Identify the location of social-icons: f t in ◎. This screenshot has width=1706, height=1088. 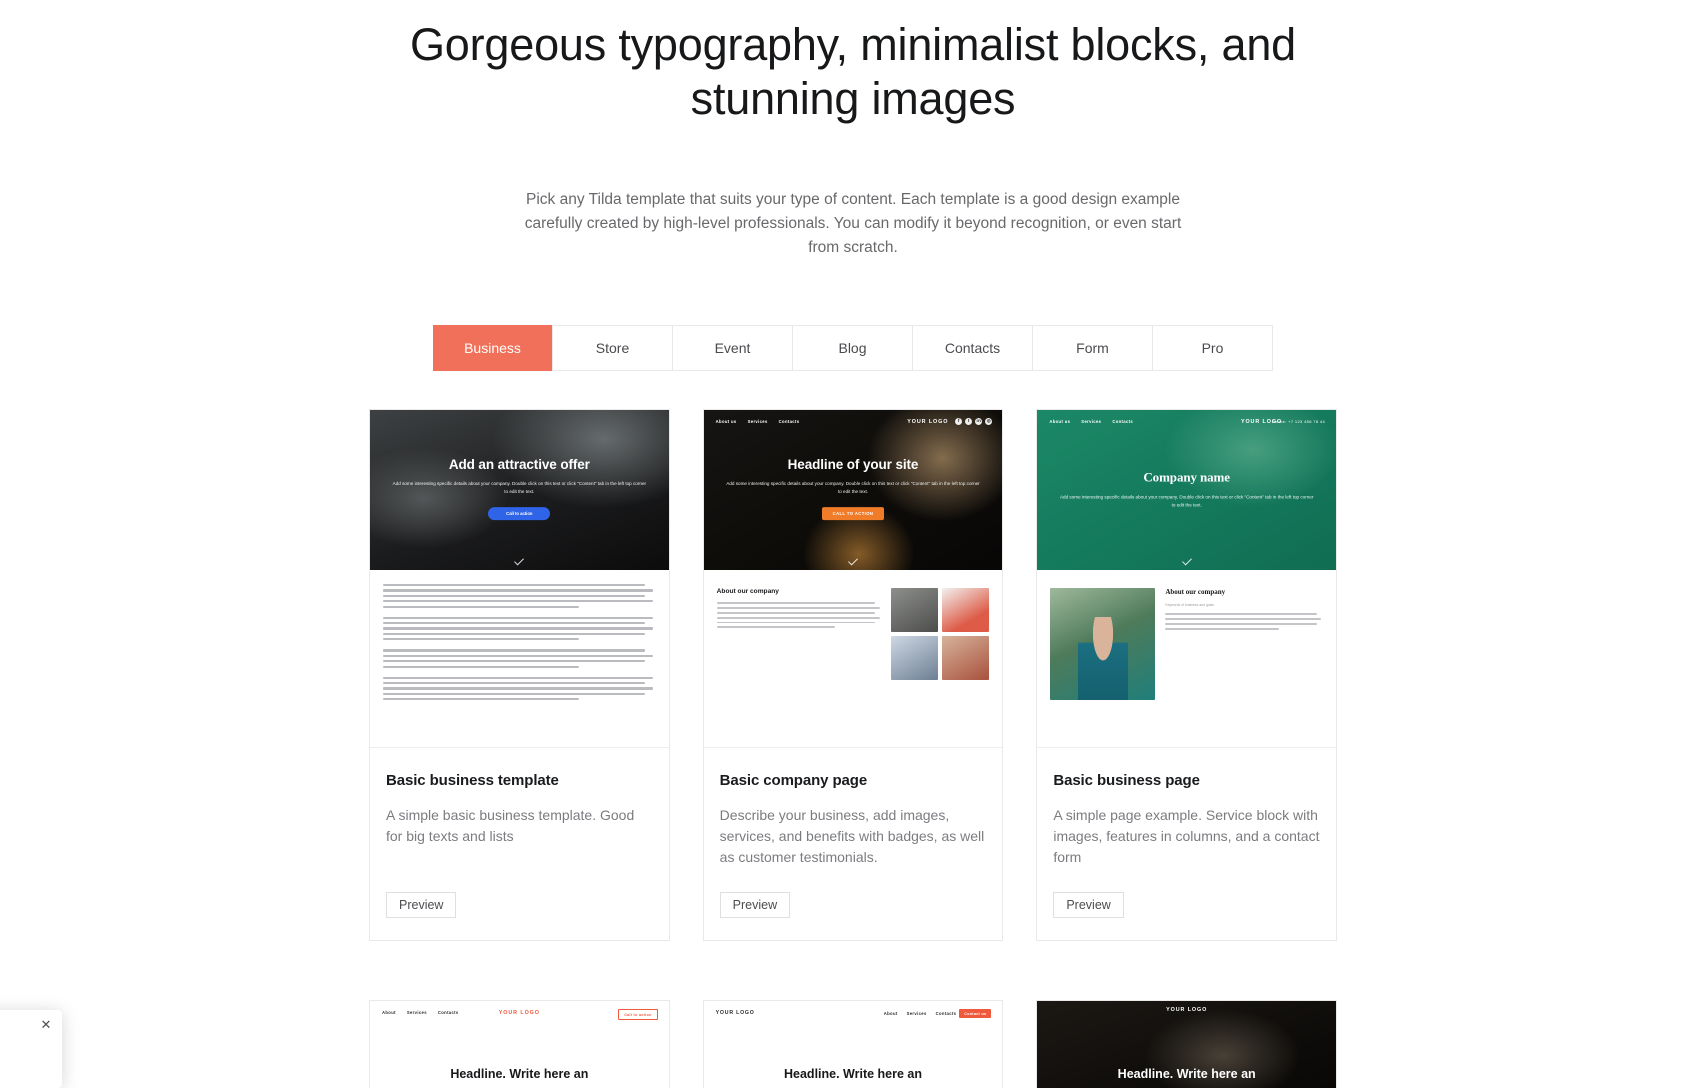
(974, 421).